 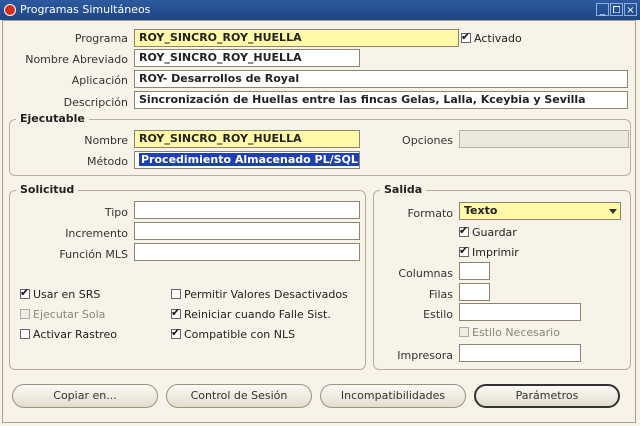 I want to click on salida-title: Salida, so click(x=403, y=189).